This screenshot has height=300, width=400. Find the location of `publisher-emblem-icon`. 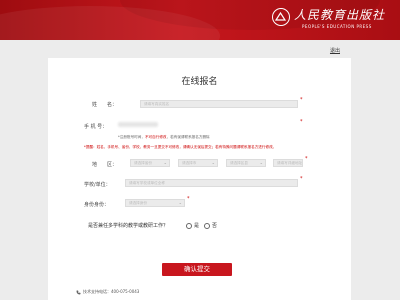

publisher-emblem-icon is located at coordinates (281, 17).